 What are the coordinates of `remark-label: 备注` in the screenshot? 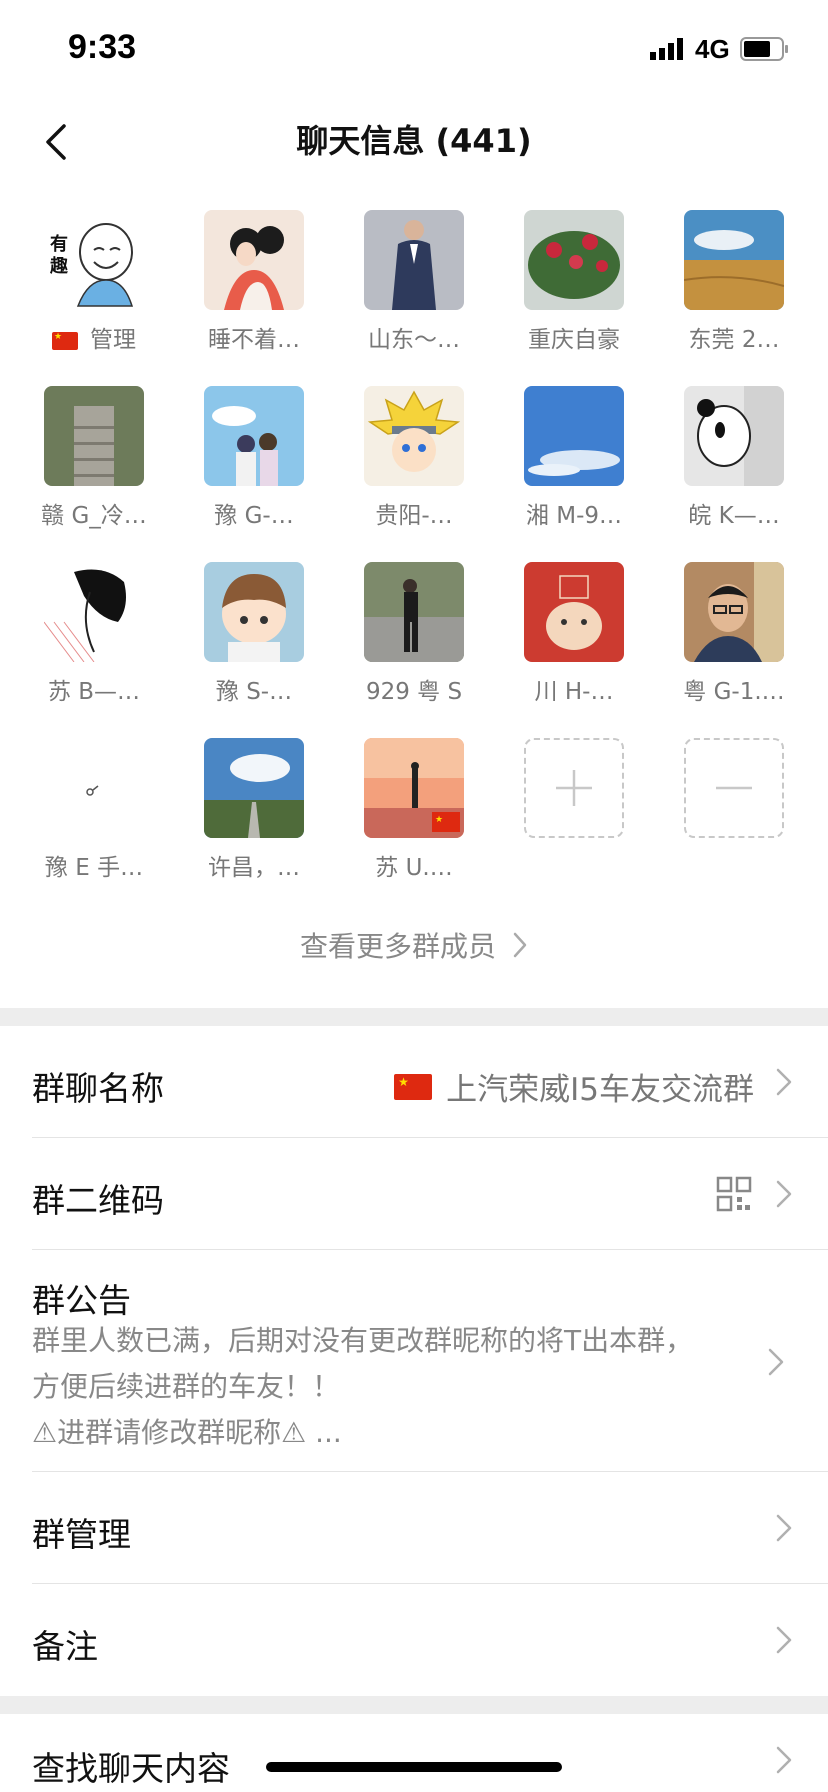 It's located at (65, 1646).